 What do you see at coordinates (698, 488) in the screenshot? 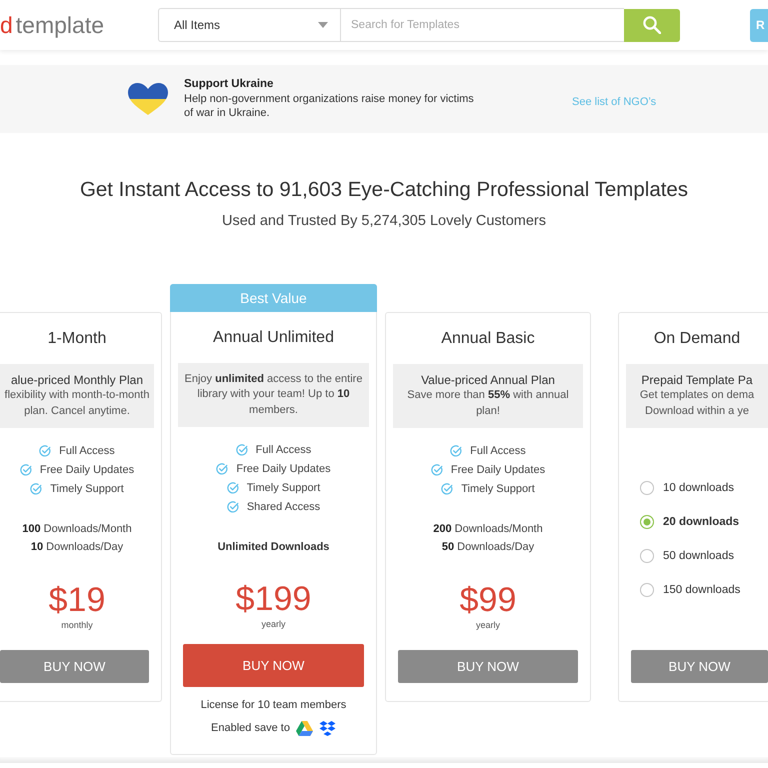
I see `option-label: 10 downloads` at bounding box center [698, 488].